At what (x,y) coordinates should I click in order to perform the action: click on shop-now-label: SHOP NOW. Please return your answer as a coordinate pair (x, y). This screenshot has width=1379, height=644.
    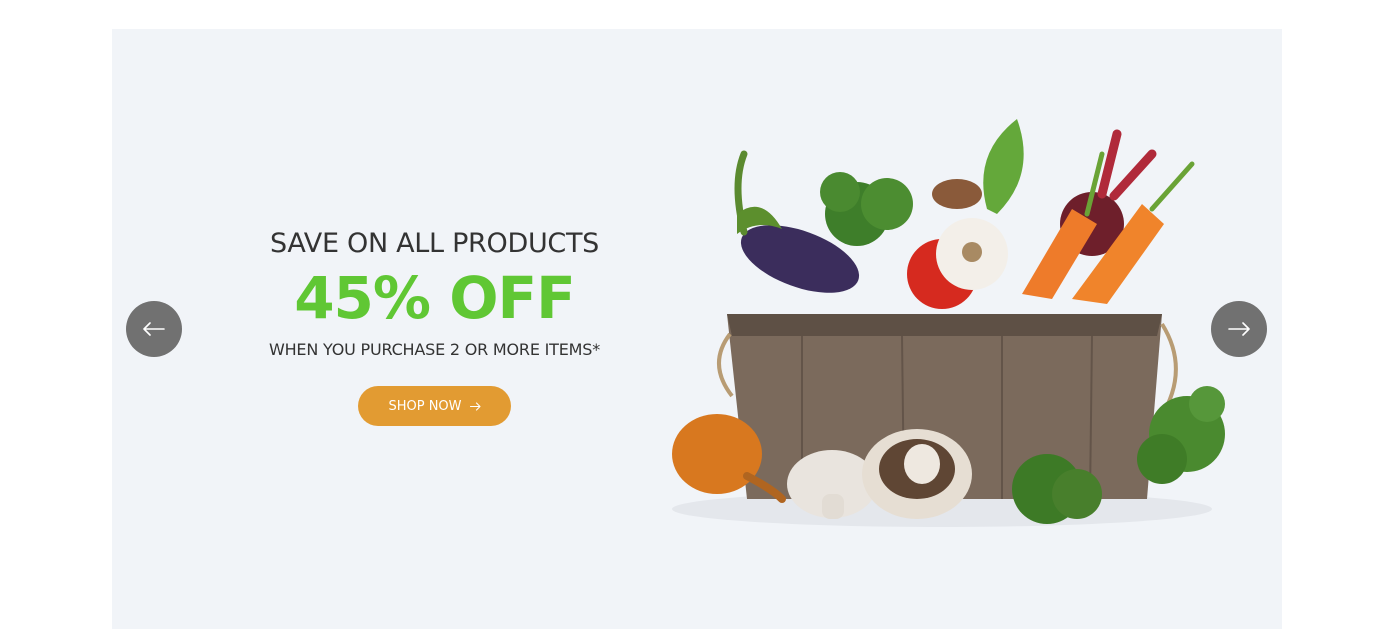
    Looking at the image, I should click on (425, 406).